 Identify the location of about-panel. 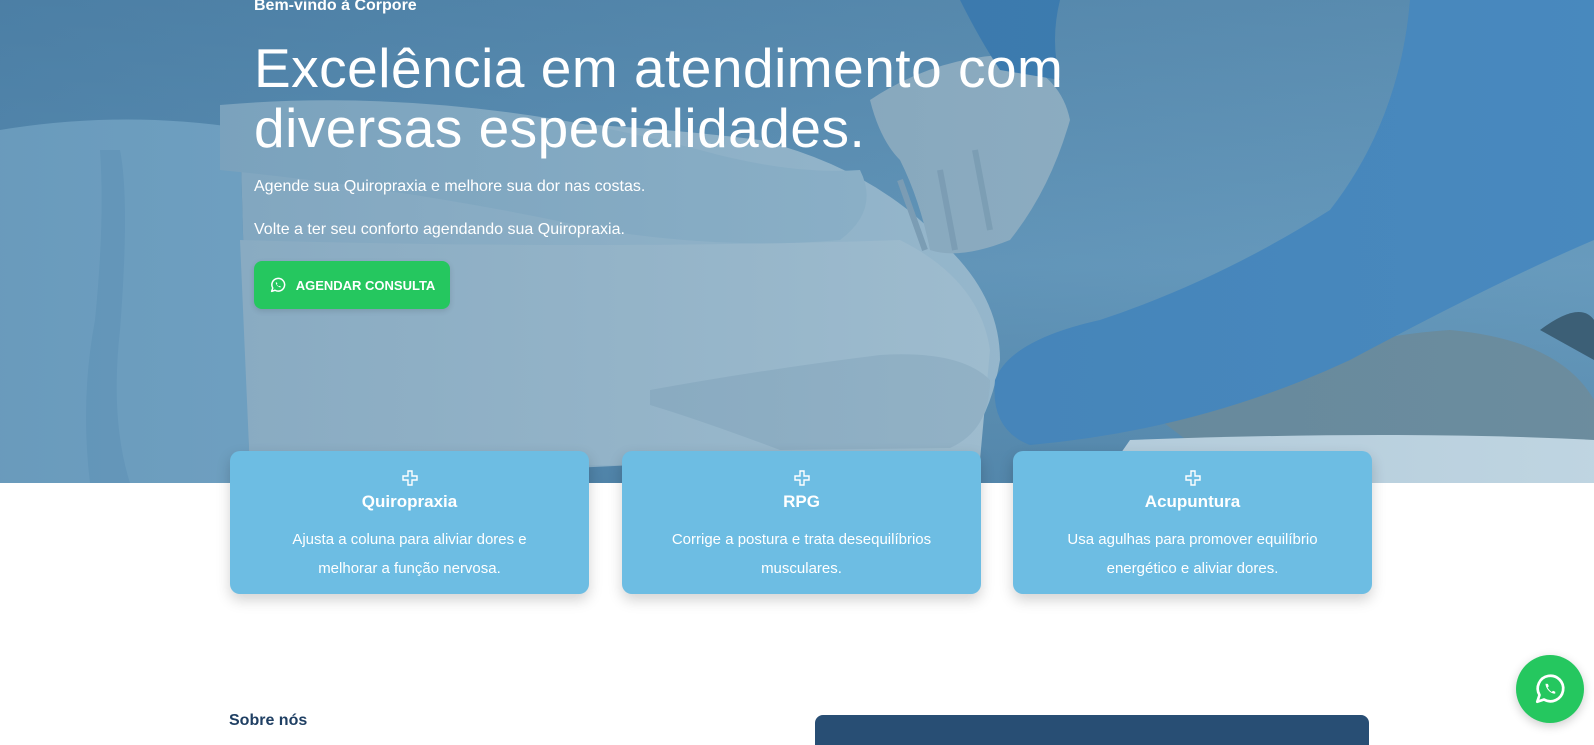
(1092, 730).